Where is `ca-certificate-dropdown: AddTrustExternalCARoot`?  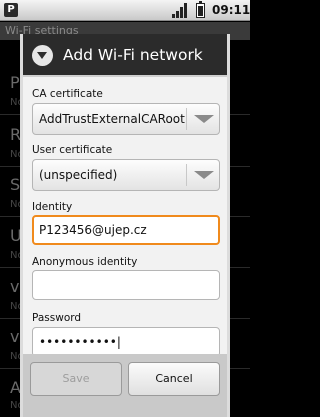
ca-certificate-dropdown: AddTrustExternalCARoot is located at coordinates (126, 119).